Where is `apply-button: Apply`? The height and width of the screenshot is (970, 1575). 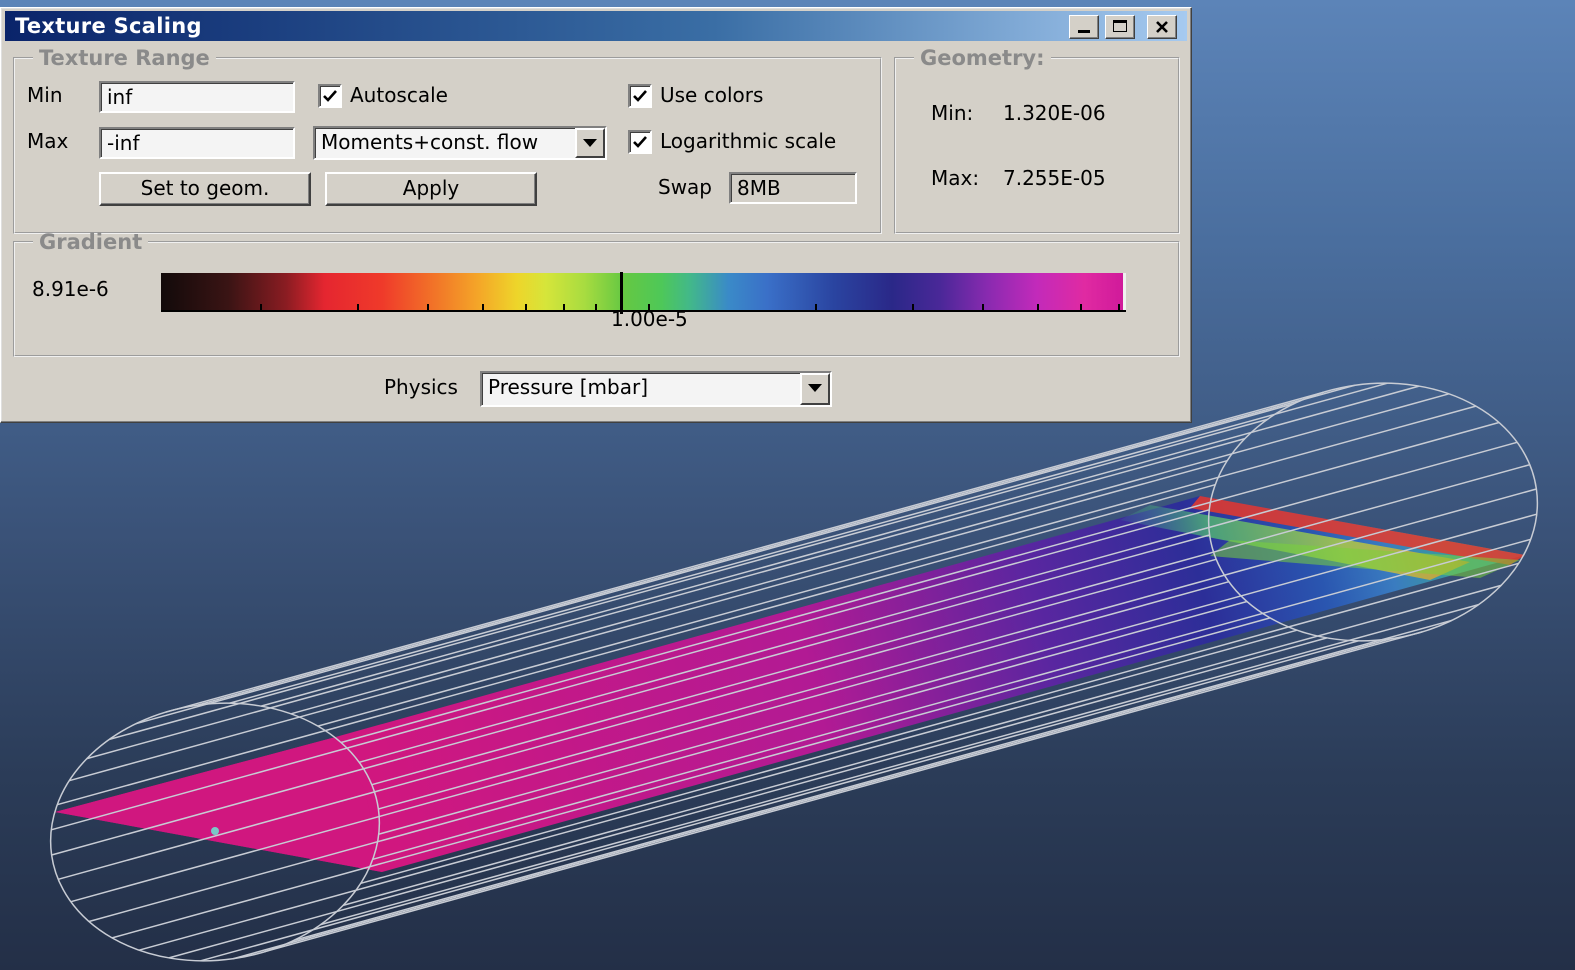 apply-button: Apply is located at coordinates (431, 189).